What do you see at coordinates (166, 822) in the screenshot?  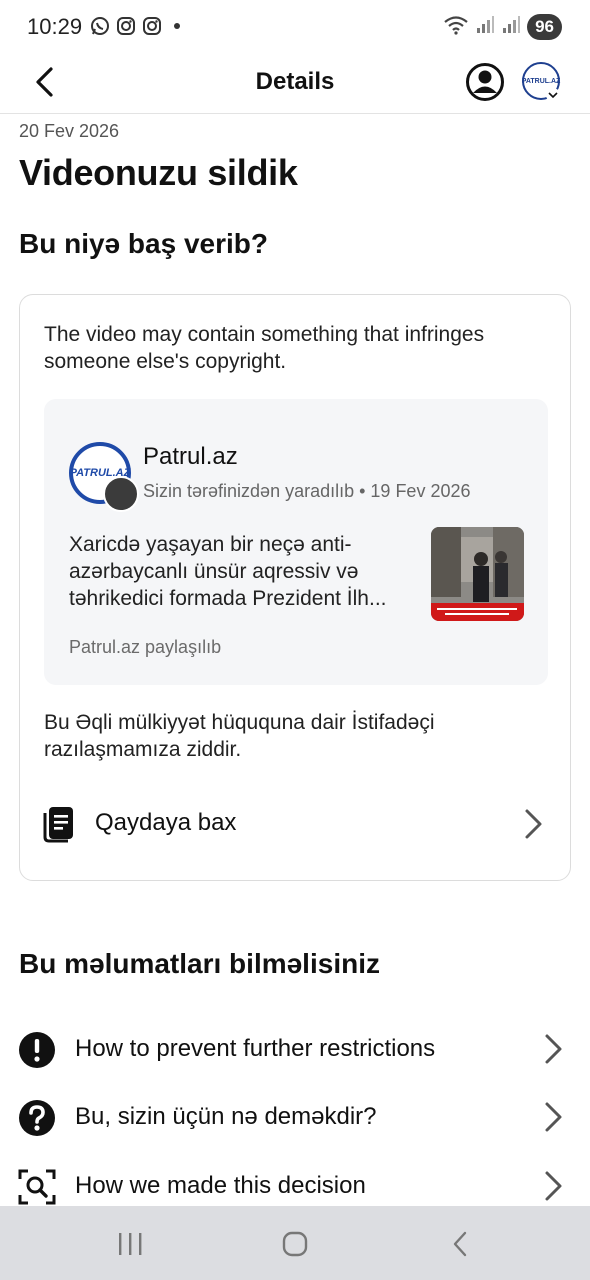 I see `view-rule-label: Qaydaya bax` at bounding box center [166, 822].